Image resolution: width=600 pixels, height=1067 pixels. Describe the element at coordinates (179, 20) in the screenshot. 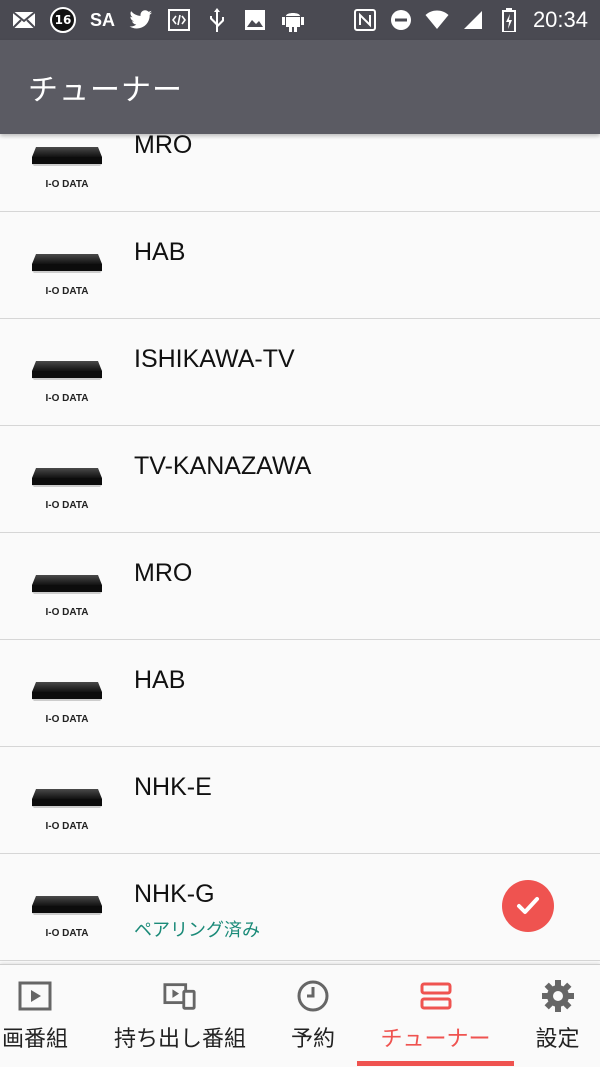

I see `code-icon` at that location.